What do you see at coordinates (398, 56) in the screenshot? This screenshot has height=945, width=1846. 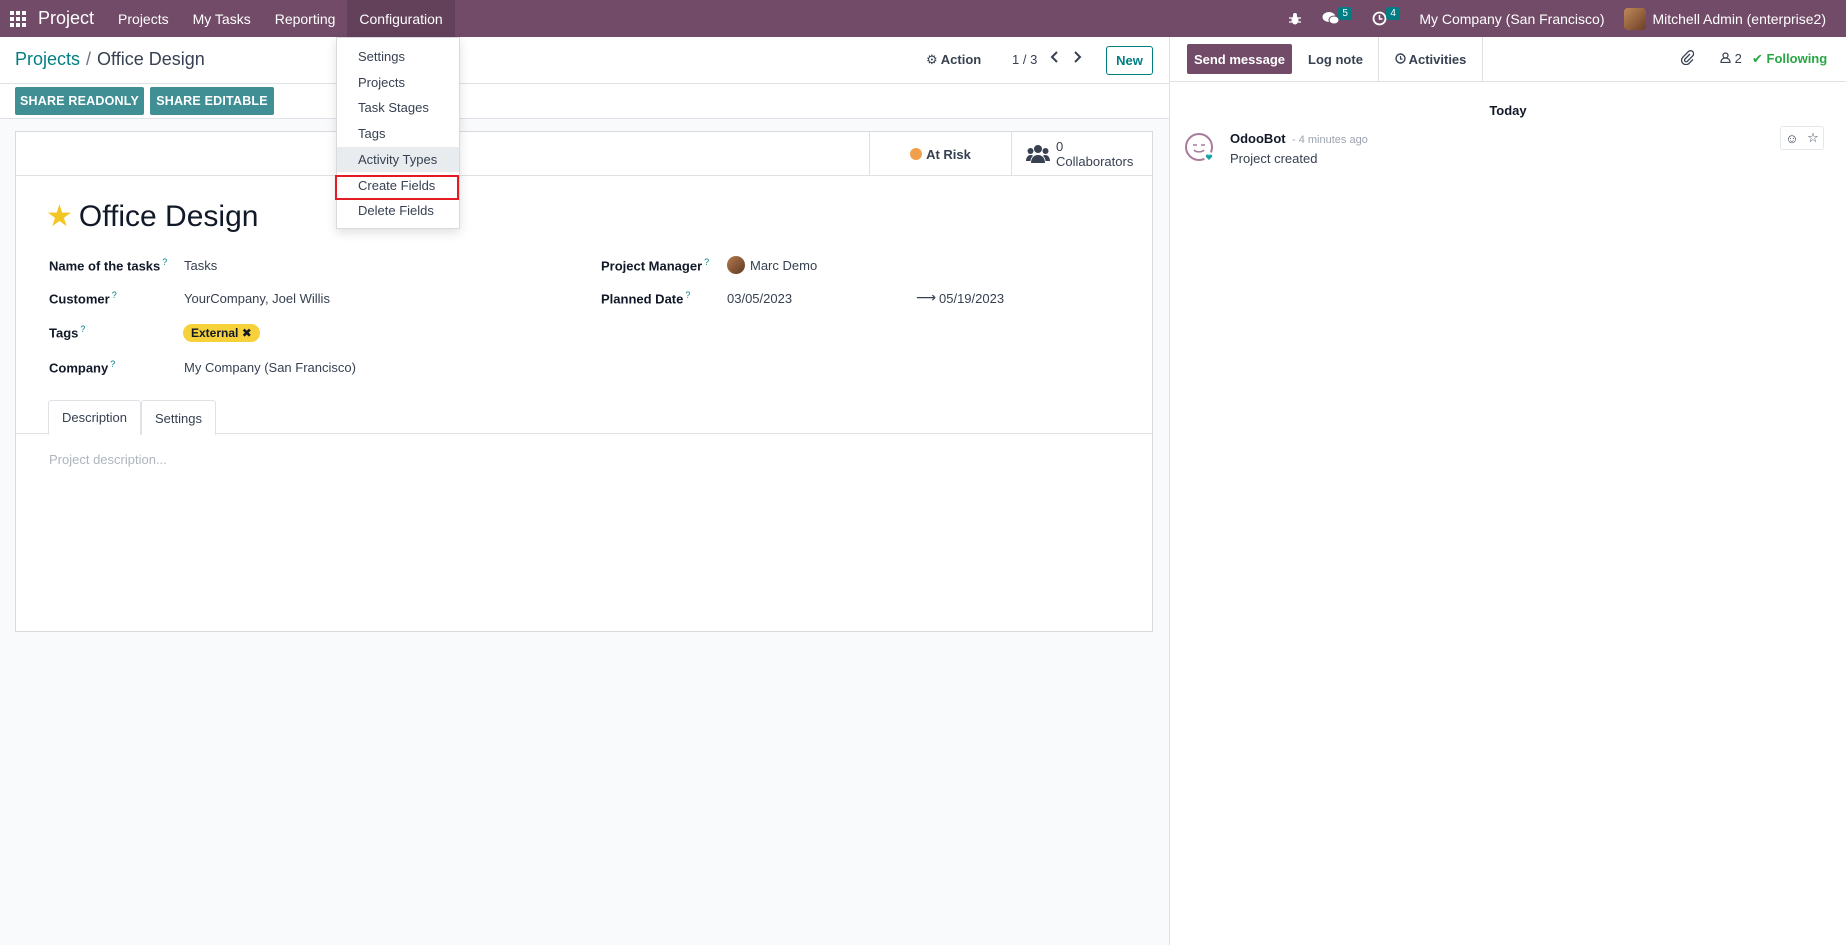 I see `menu-item-settings: Settings` at bounding box center [398, 56].